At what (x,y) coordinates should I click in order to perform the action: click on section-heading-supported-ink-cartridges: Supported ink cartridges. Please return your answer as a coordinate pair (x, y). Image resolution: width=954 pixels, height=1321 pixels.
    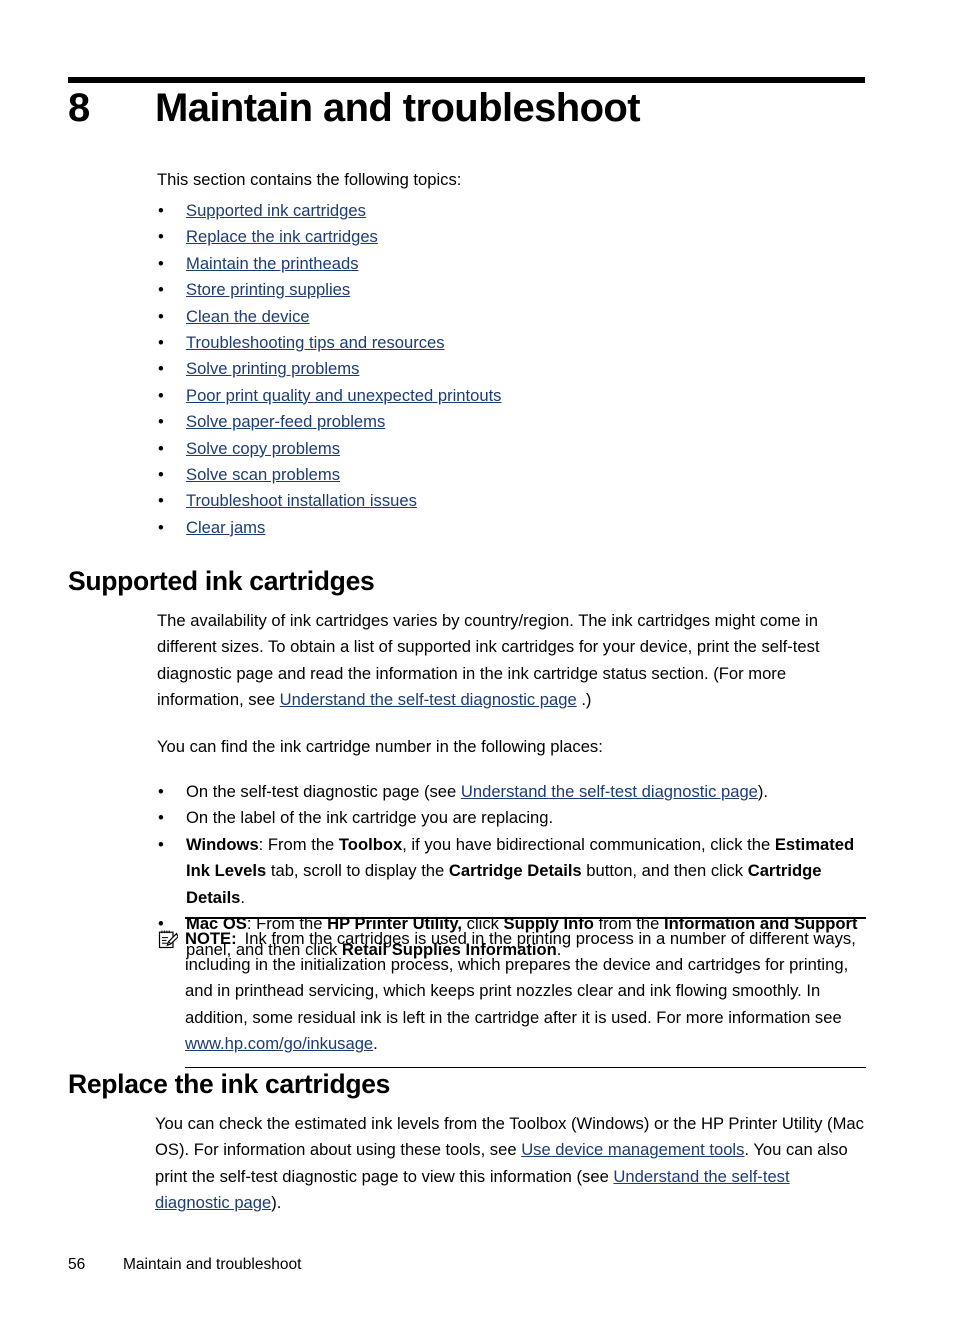
    Looking at the image, I should click on (221, 581).